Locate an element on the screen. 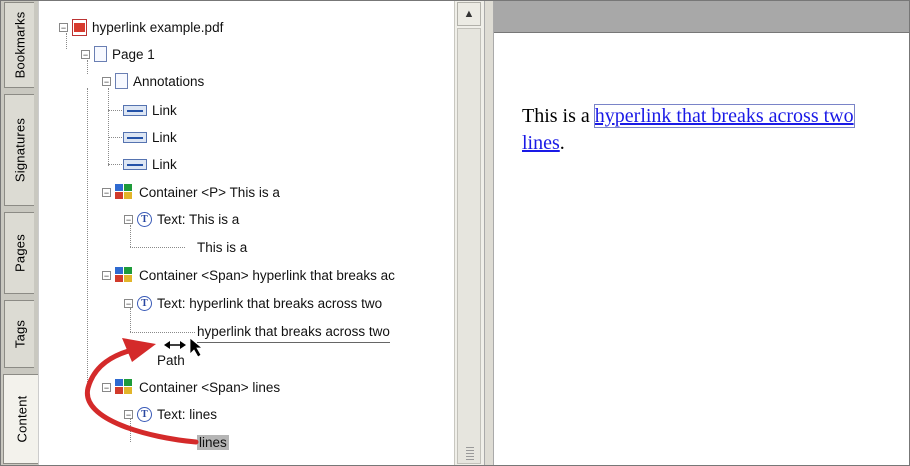  tree-node-path: Path is located at coordinates (171, 360).